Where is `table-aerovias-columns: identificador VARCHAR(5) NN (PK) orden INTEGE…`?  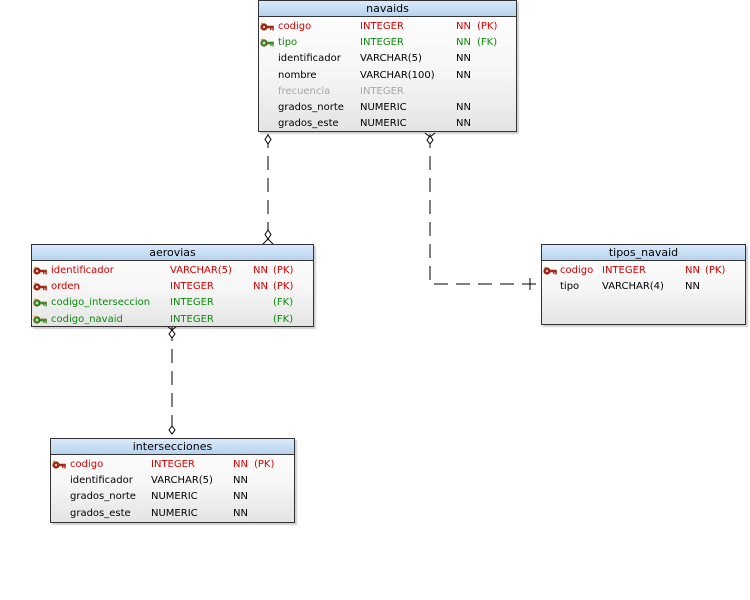
table-aerovias-columns: identificador VARCHAR(5) NN (PK) orden INTEGE… is located at coordinates (172, 294).